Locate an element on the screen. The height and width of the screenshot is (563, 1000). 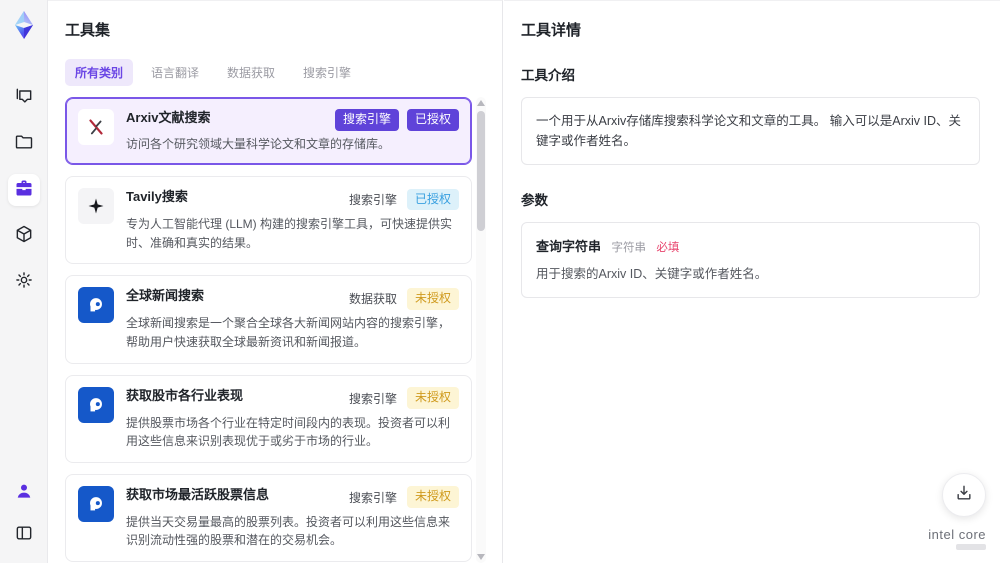
parameter-required-badge: 必填 is located at coordinates (668, 248).